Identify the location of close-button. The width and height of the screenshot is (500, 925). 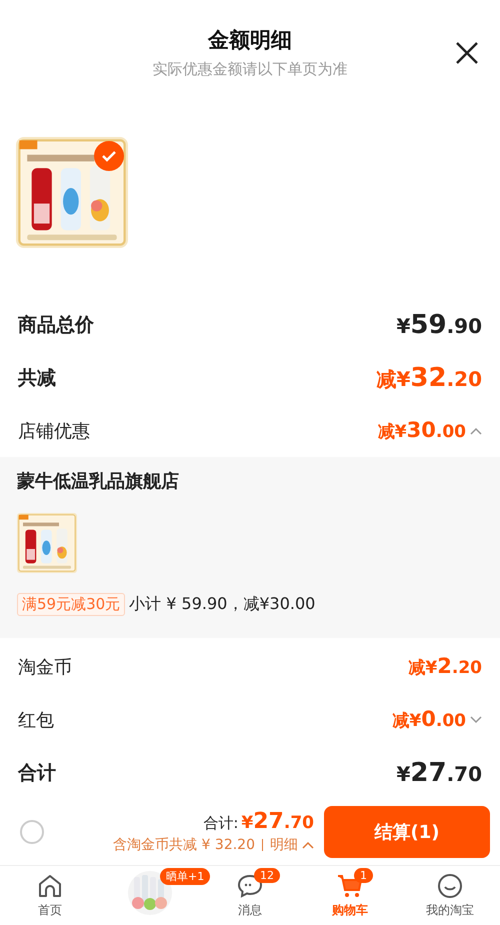
(467, 53).